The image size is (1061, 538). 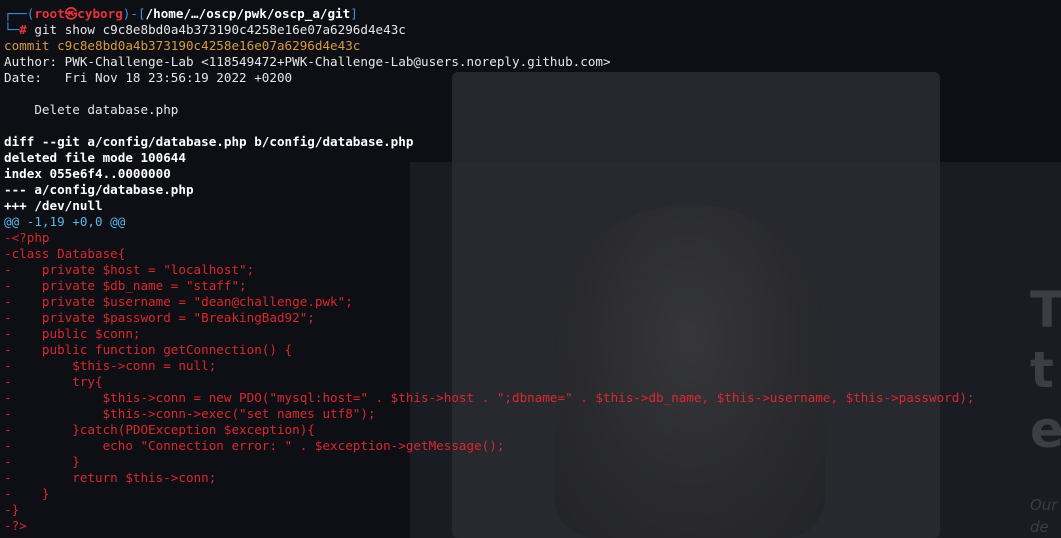 I want to click on diff-removed-line: -<?php, so click(x=27, y=237).